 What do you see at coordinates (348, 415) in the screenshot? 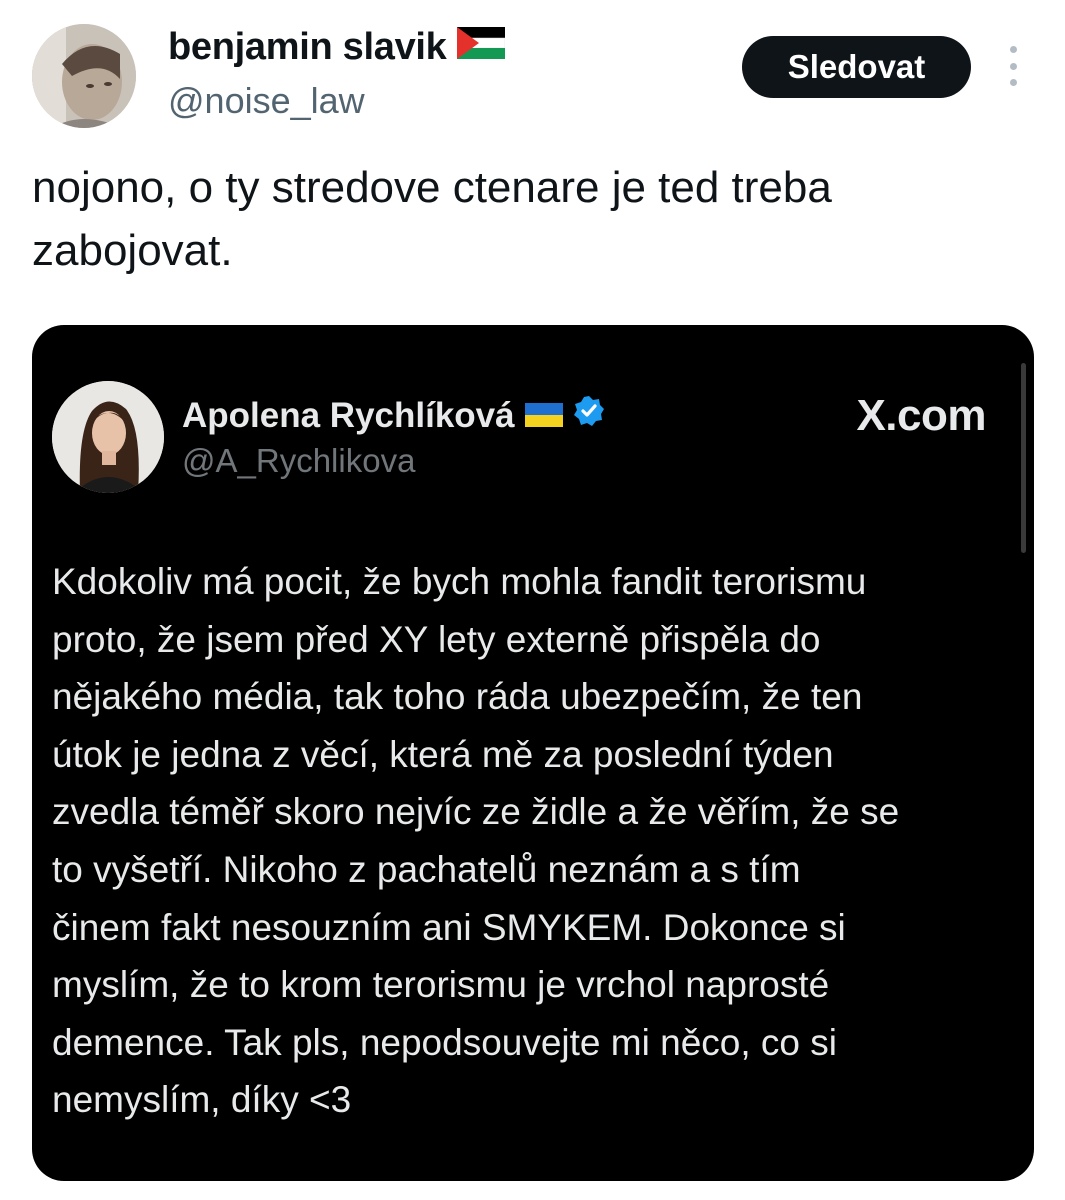
I see `embedded-author-display-name: Apolena Rychlíková` at bounding box center [348, 415].